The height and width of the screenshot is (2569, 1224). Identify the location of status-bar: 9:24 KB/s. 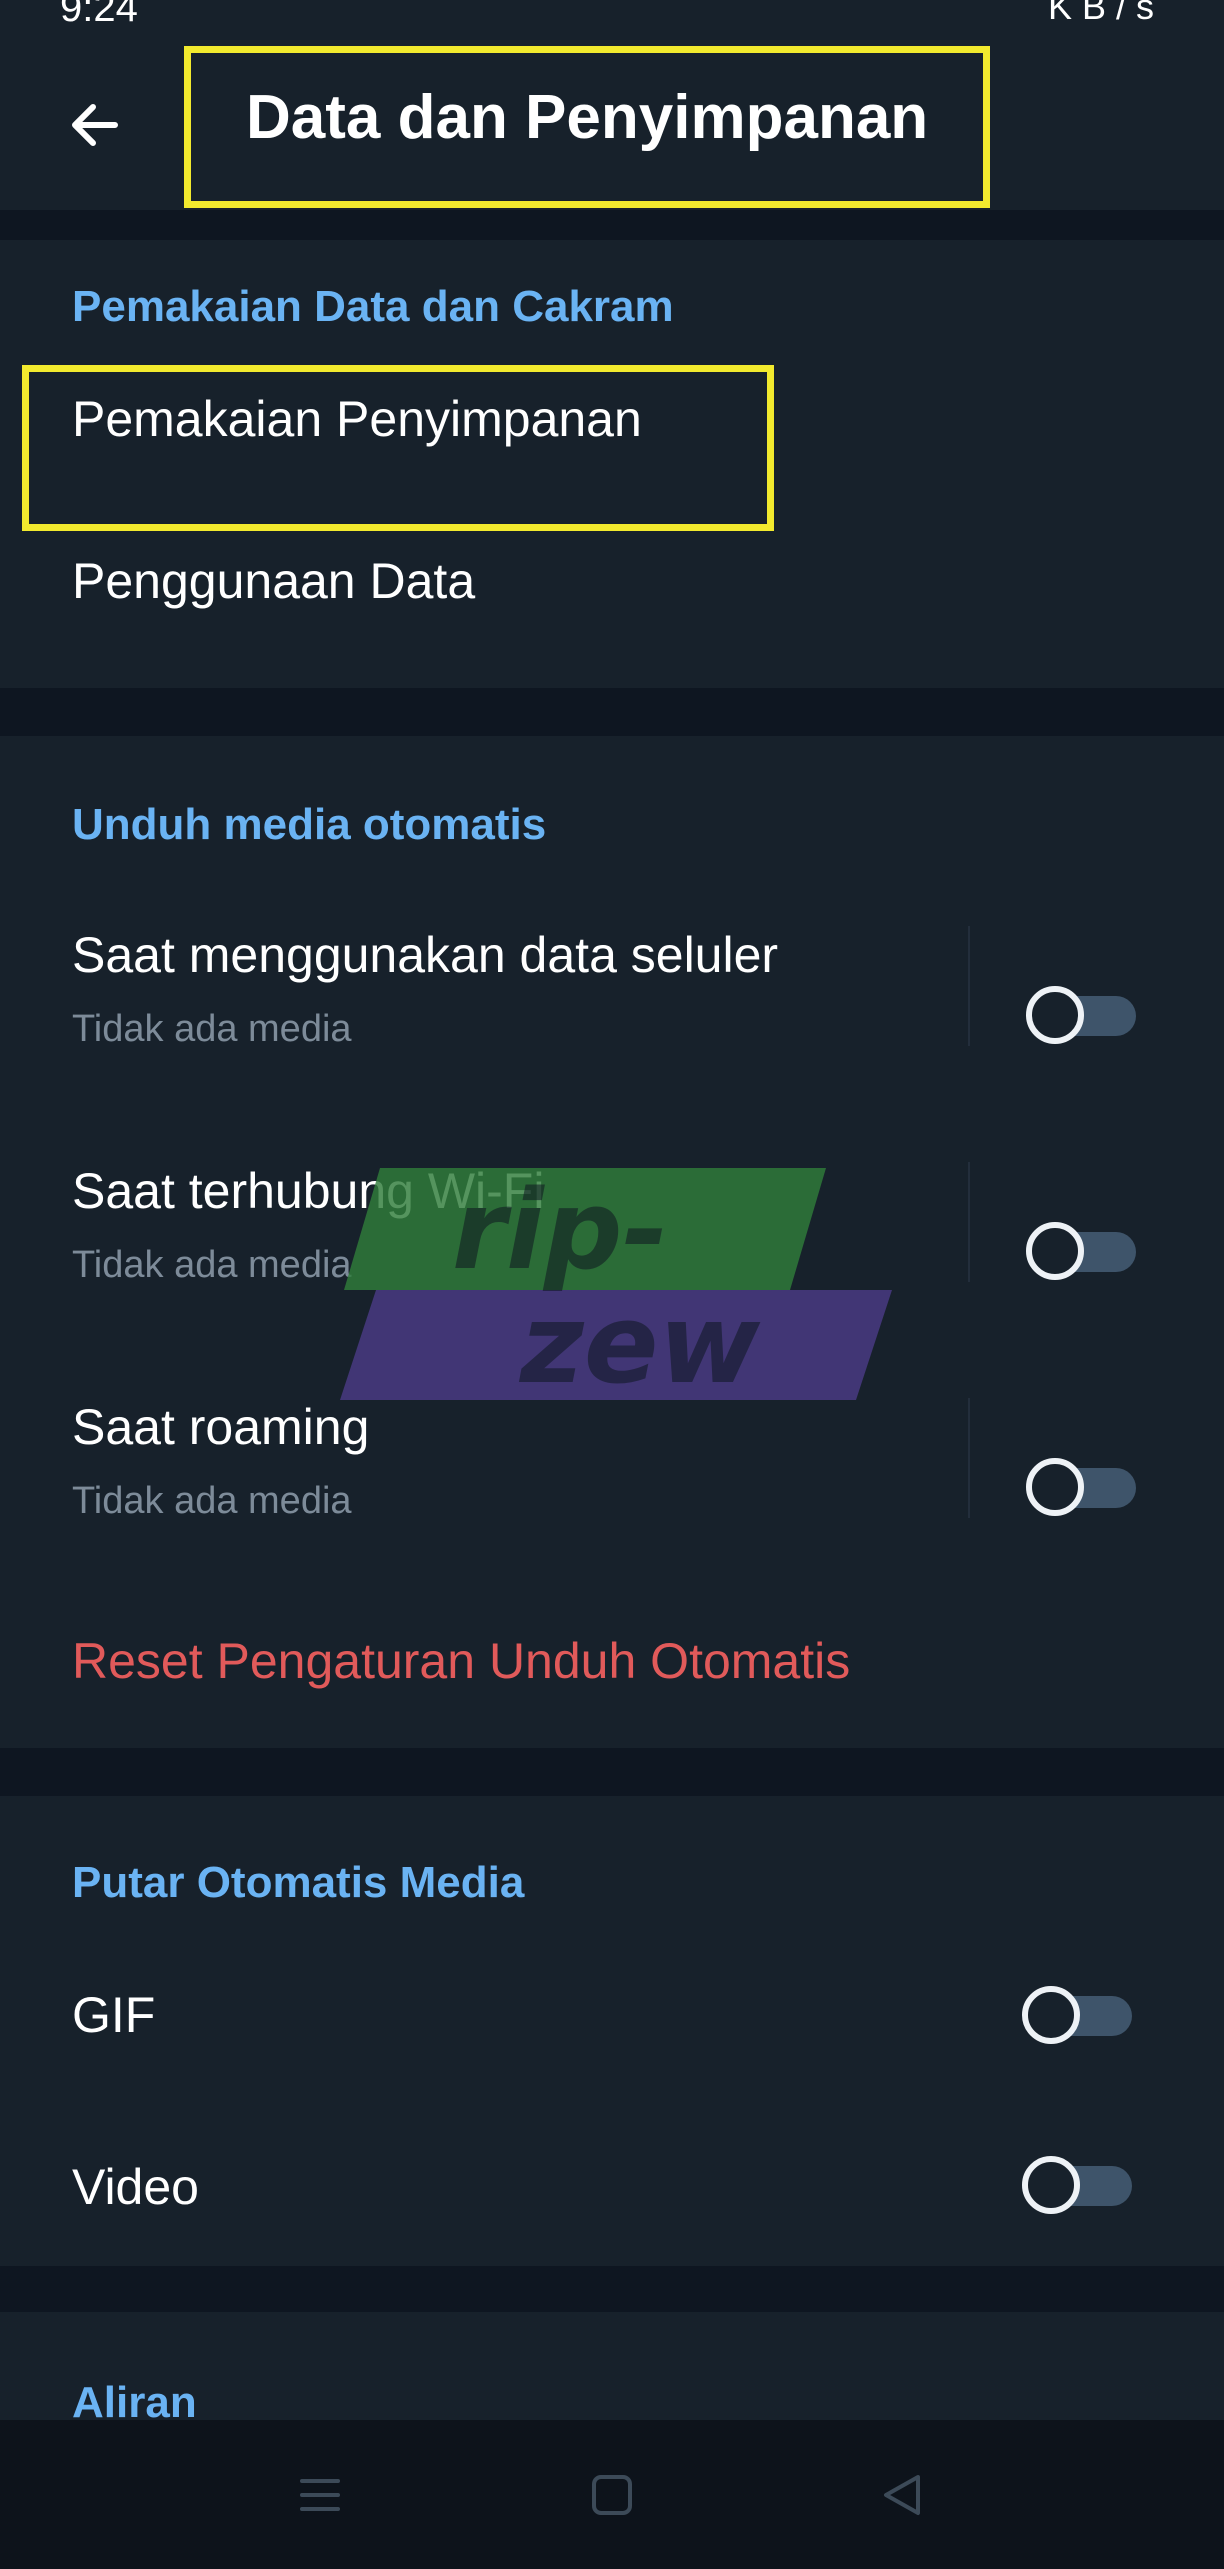
(612, 15).